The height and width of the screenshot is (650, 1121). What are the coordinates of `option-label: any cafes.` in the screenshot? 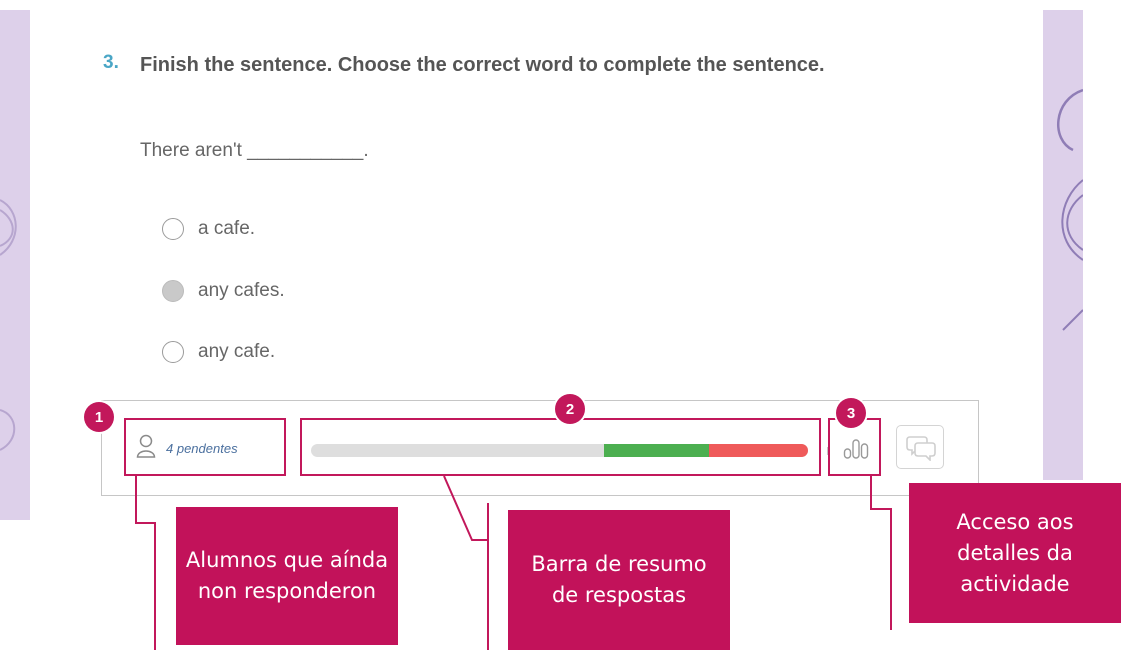 It's located at (241, 290).